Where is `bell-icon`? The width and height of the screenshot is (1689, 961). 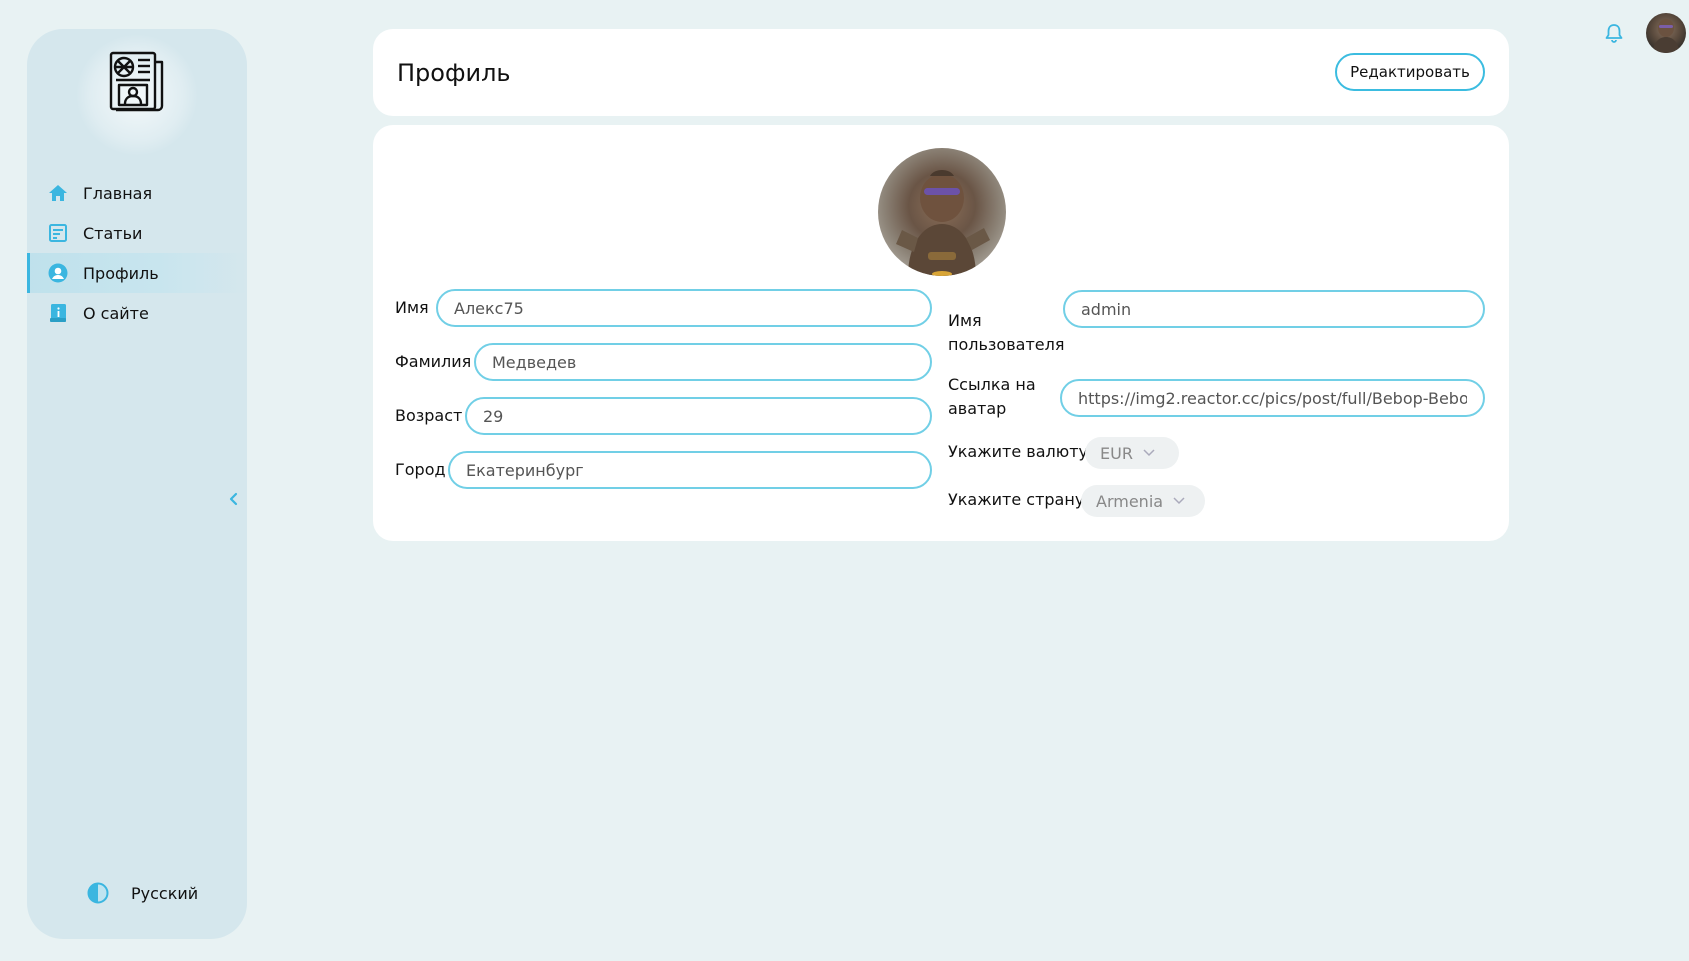
bell-icon is located at coordinates (1614, 33).